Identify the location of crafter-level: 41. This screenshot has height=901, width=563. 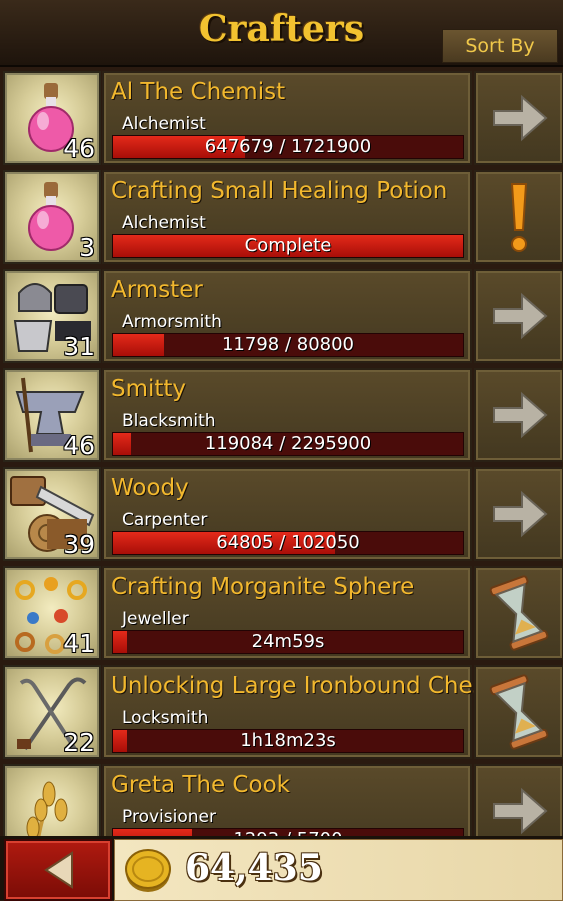
(79, 643).